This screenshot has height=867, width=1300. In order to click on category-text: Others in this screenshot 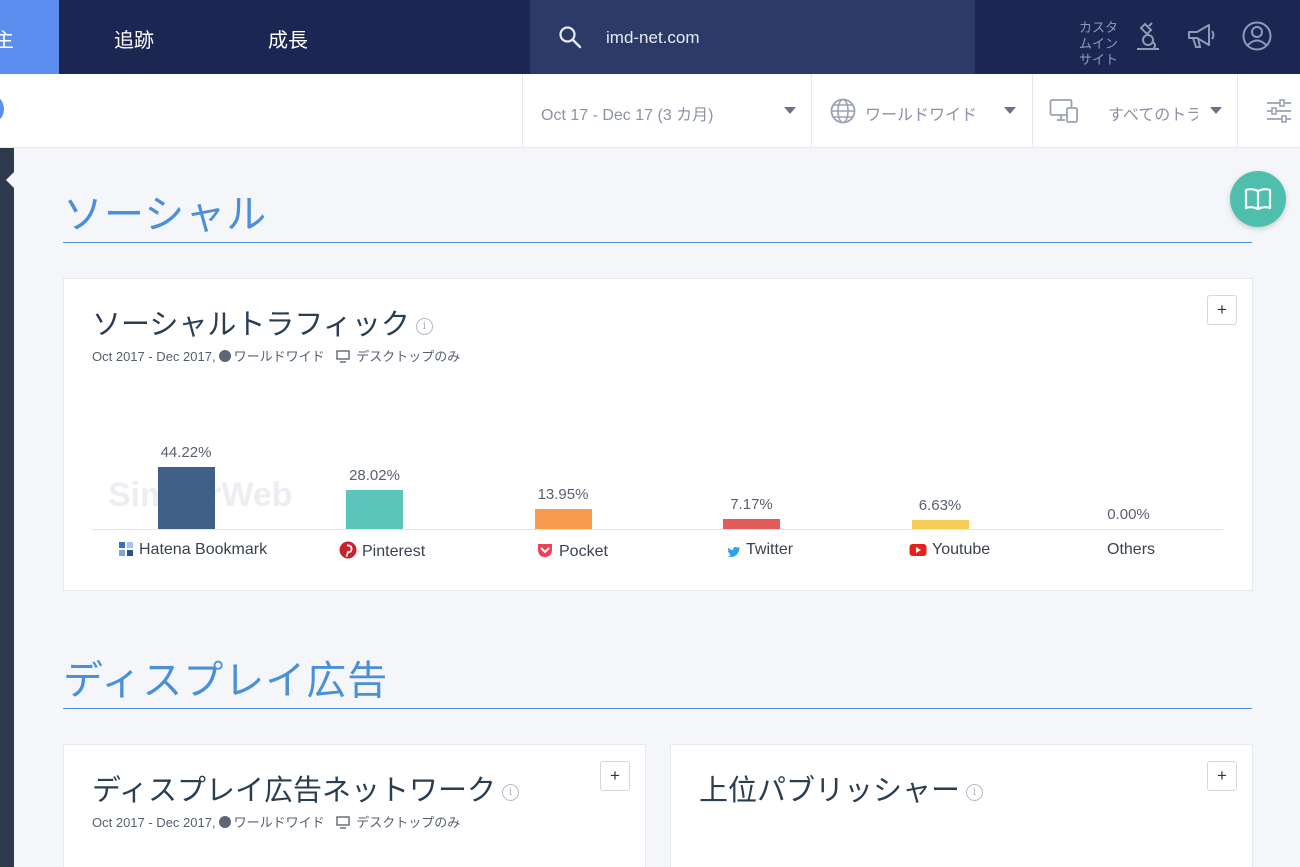, I will do `click(1131, 549)`.